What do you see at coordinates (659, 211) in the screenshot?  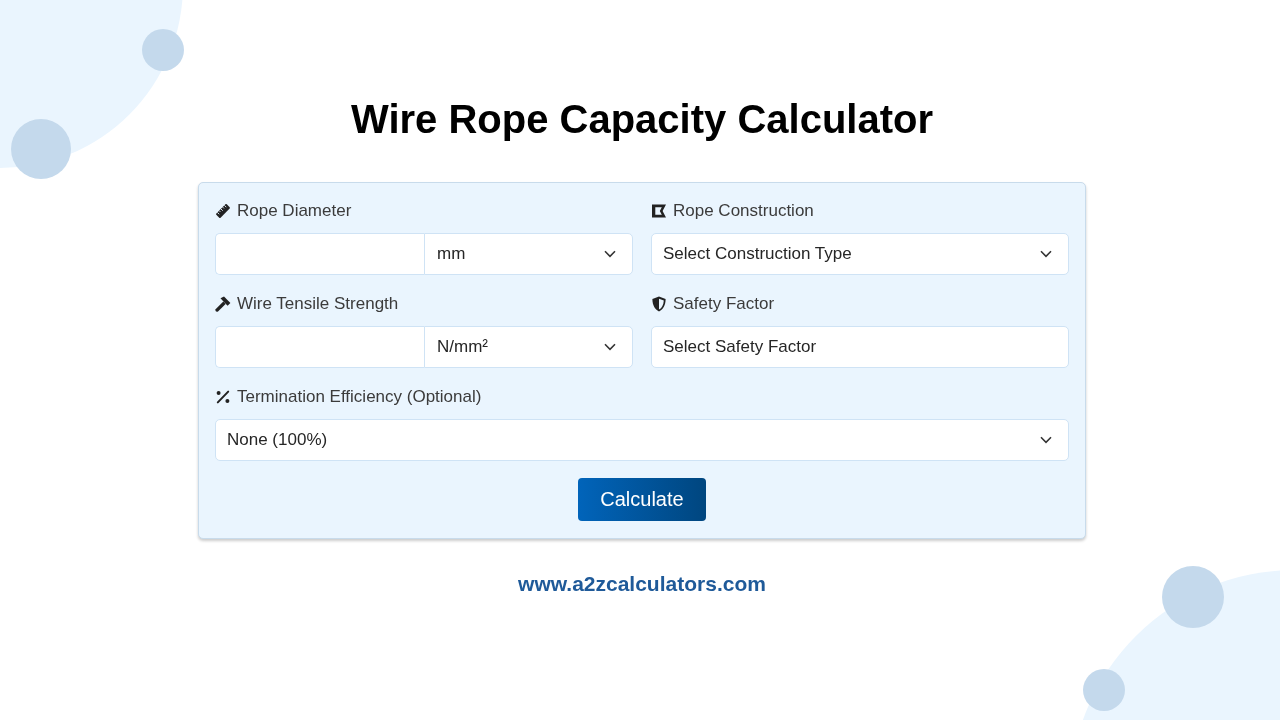 I see `banner-icon` at bounding box center [659, 211].